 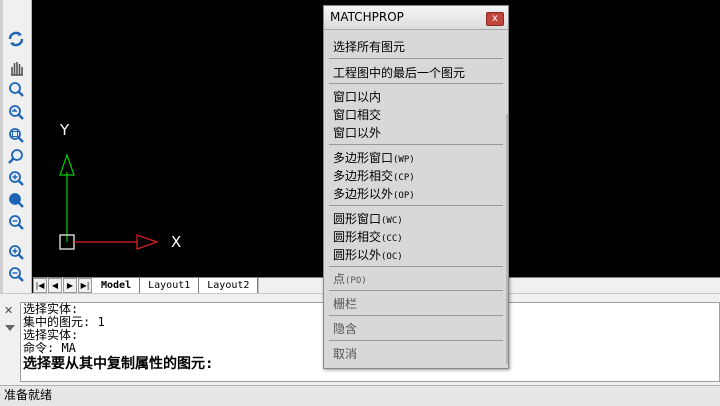 What do you see at coordinates (65, 130) in the screenshot?
I see `y-axis-label: Y` at bounding box center [65, 130].